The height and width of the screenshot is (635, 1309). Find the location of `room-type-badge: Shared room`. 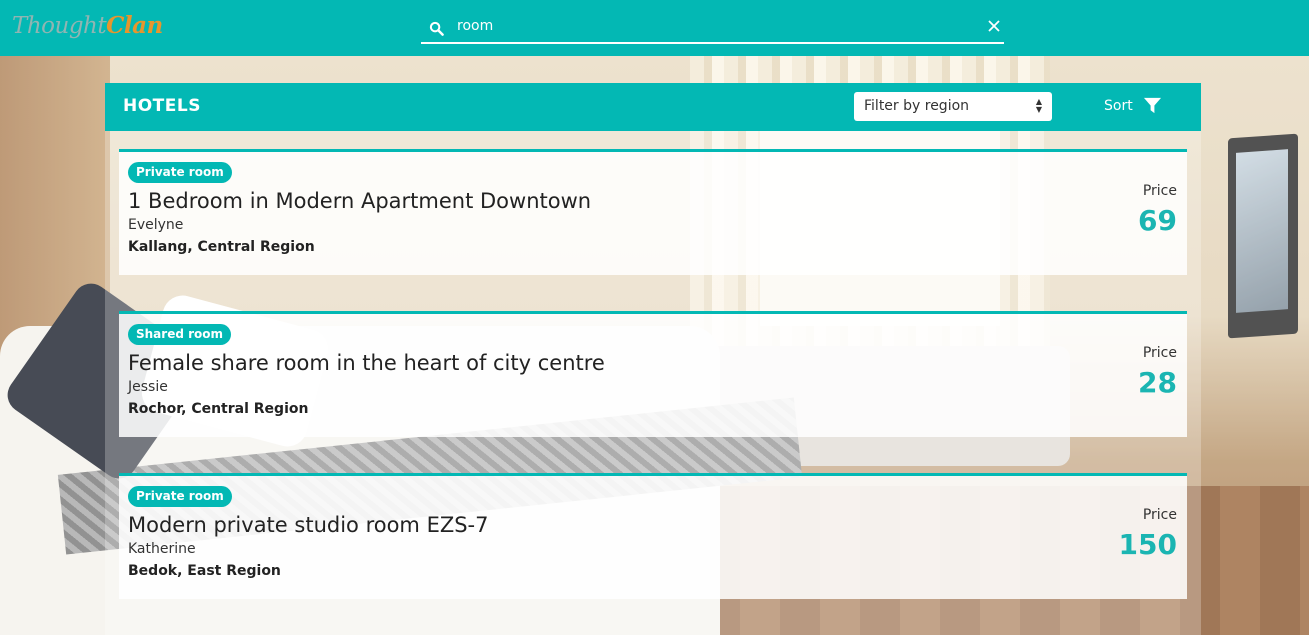

room-type-badge: Shared room is located at coordinates (180, 334).